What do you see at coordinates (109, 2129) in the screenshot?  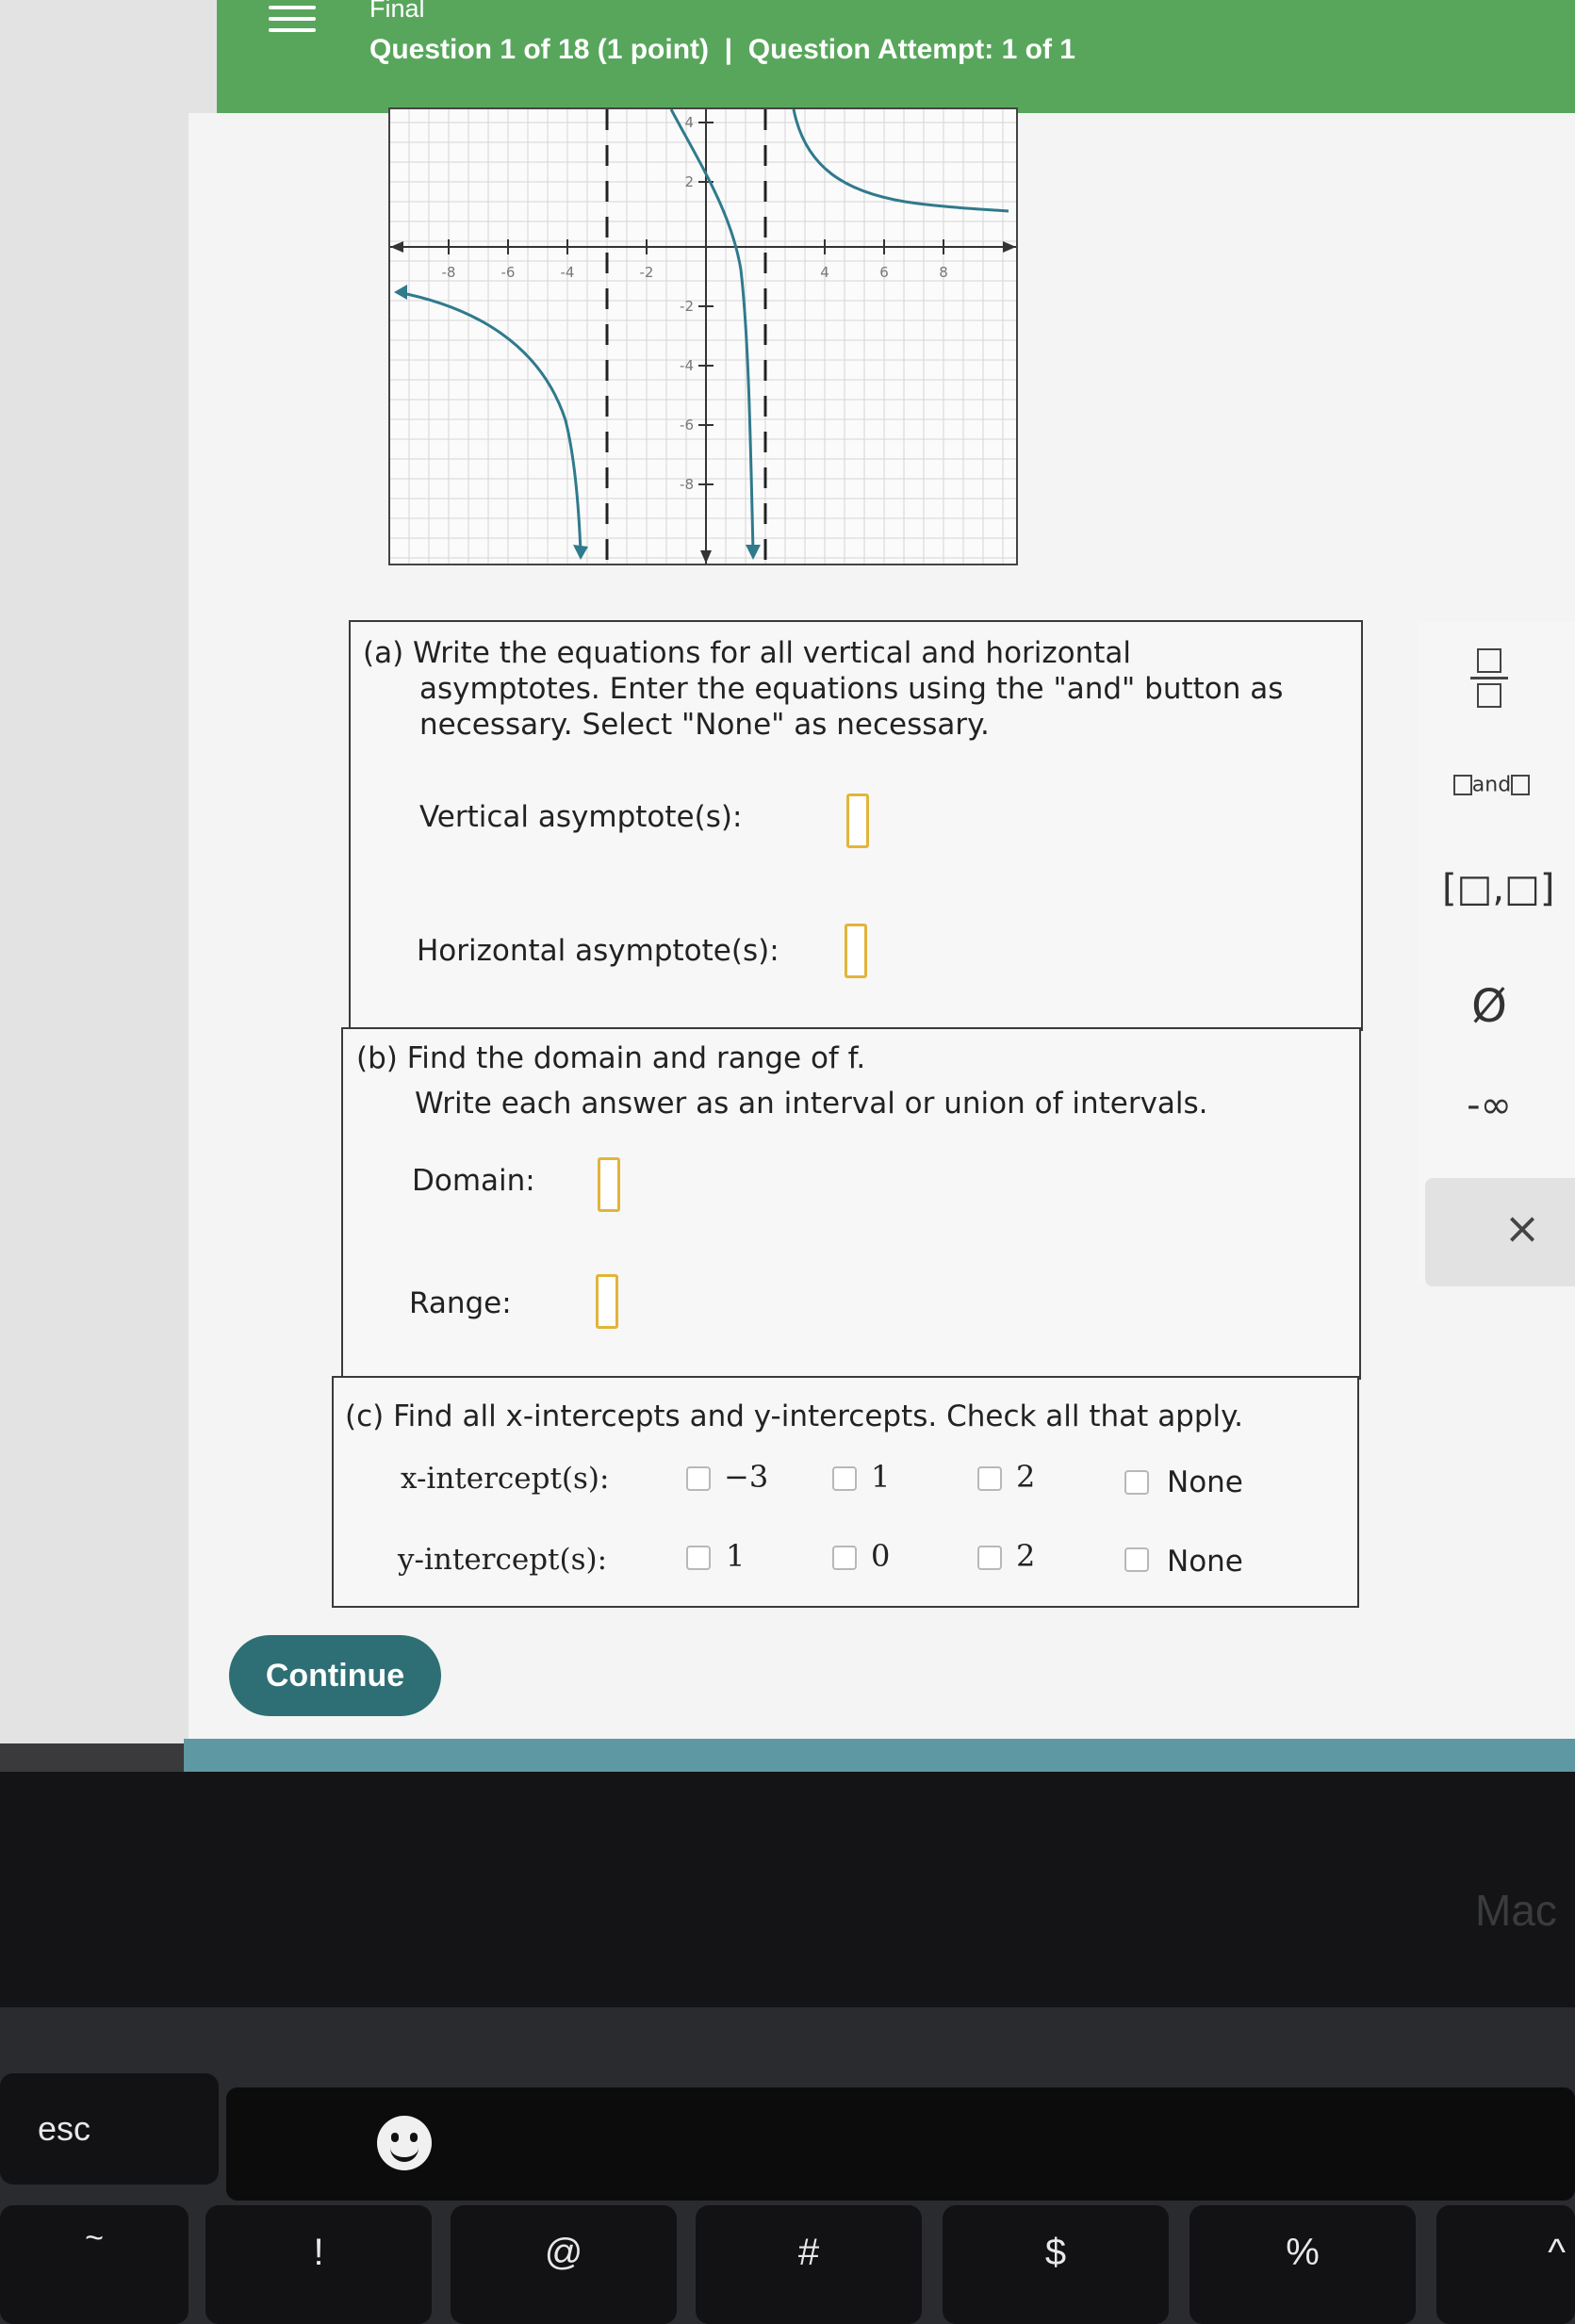 I see `esc-key: esc` at bounding box center [109, 2129].